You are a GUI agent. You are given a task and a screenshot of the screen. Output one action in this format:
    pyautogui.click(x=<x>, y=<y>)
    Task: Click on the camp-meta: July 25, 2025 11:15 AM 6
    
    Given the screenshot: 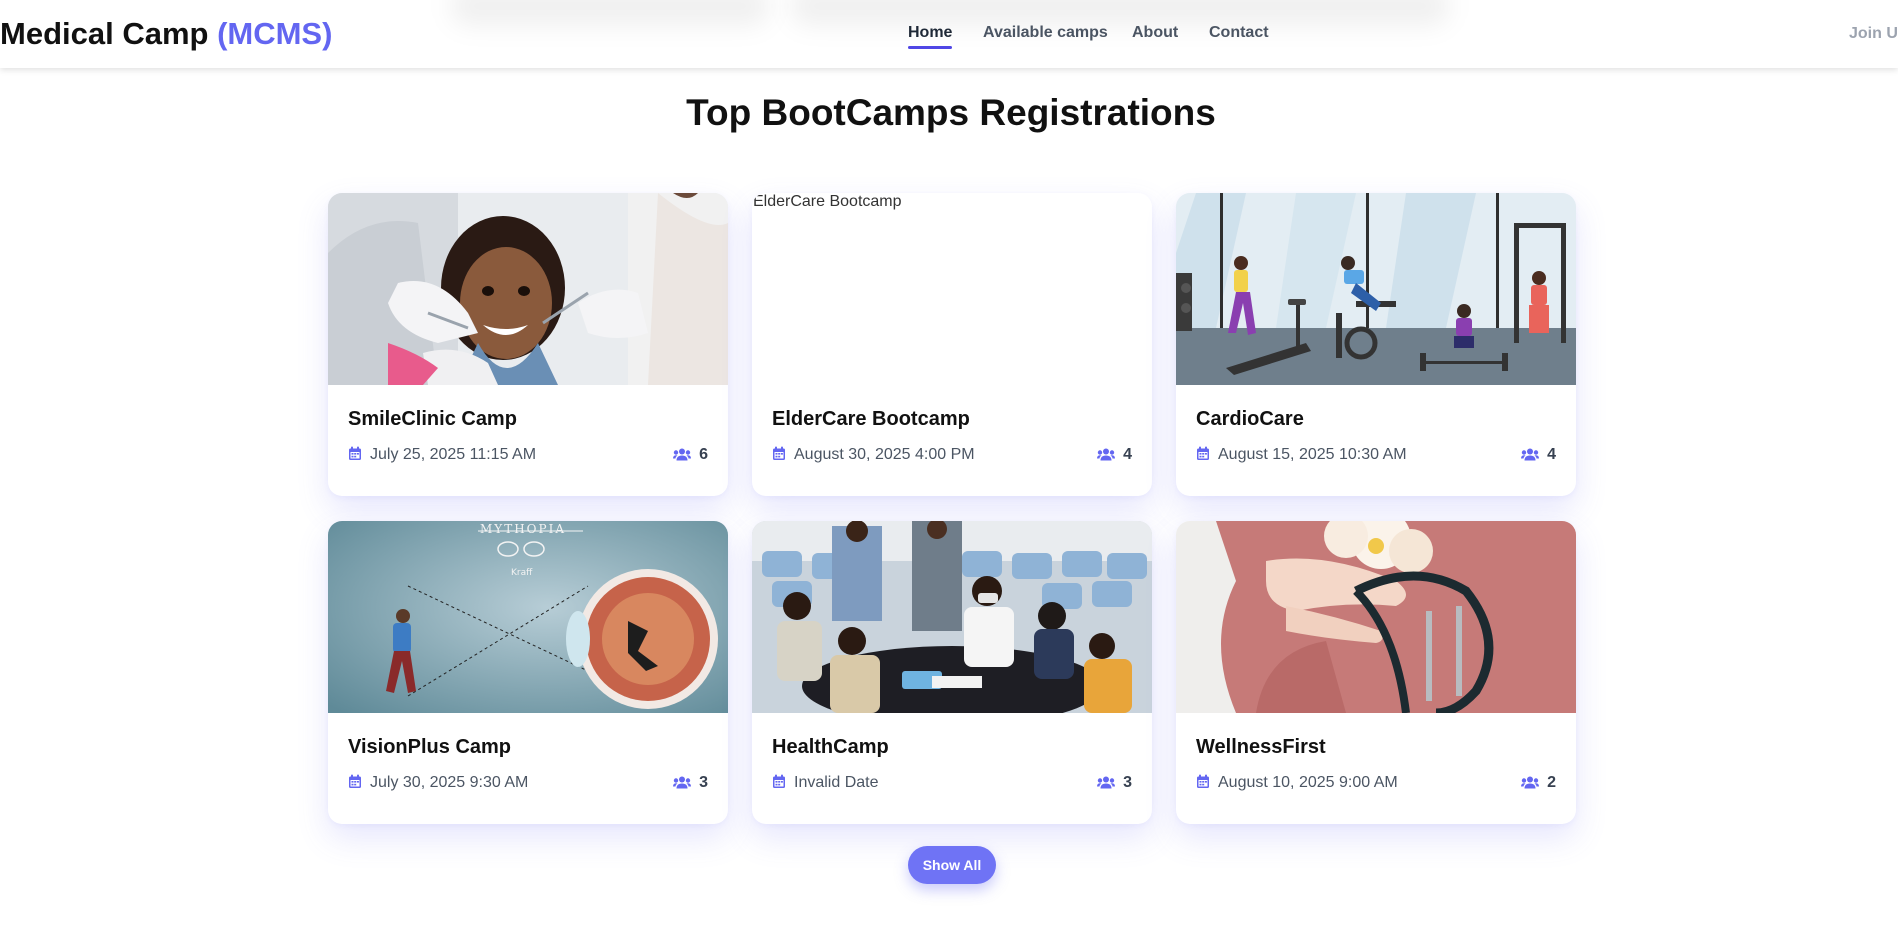 What is the action you would take?
    pyautogui.click(x=528, y=456)
    